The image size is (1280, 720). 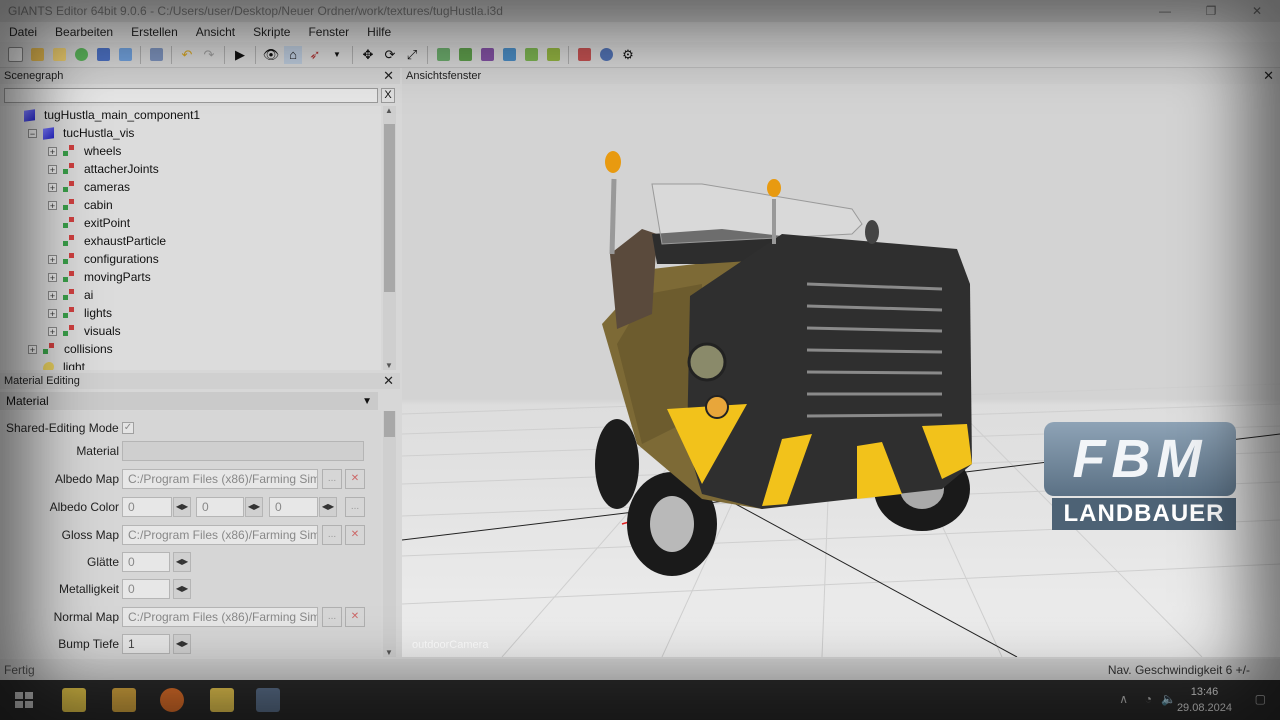 What do you see at coordinates (315, 55) in the screenshot?
I see `navigate-icon: ➶` at bounding box center [315, 55].